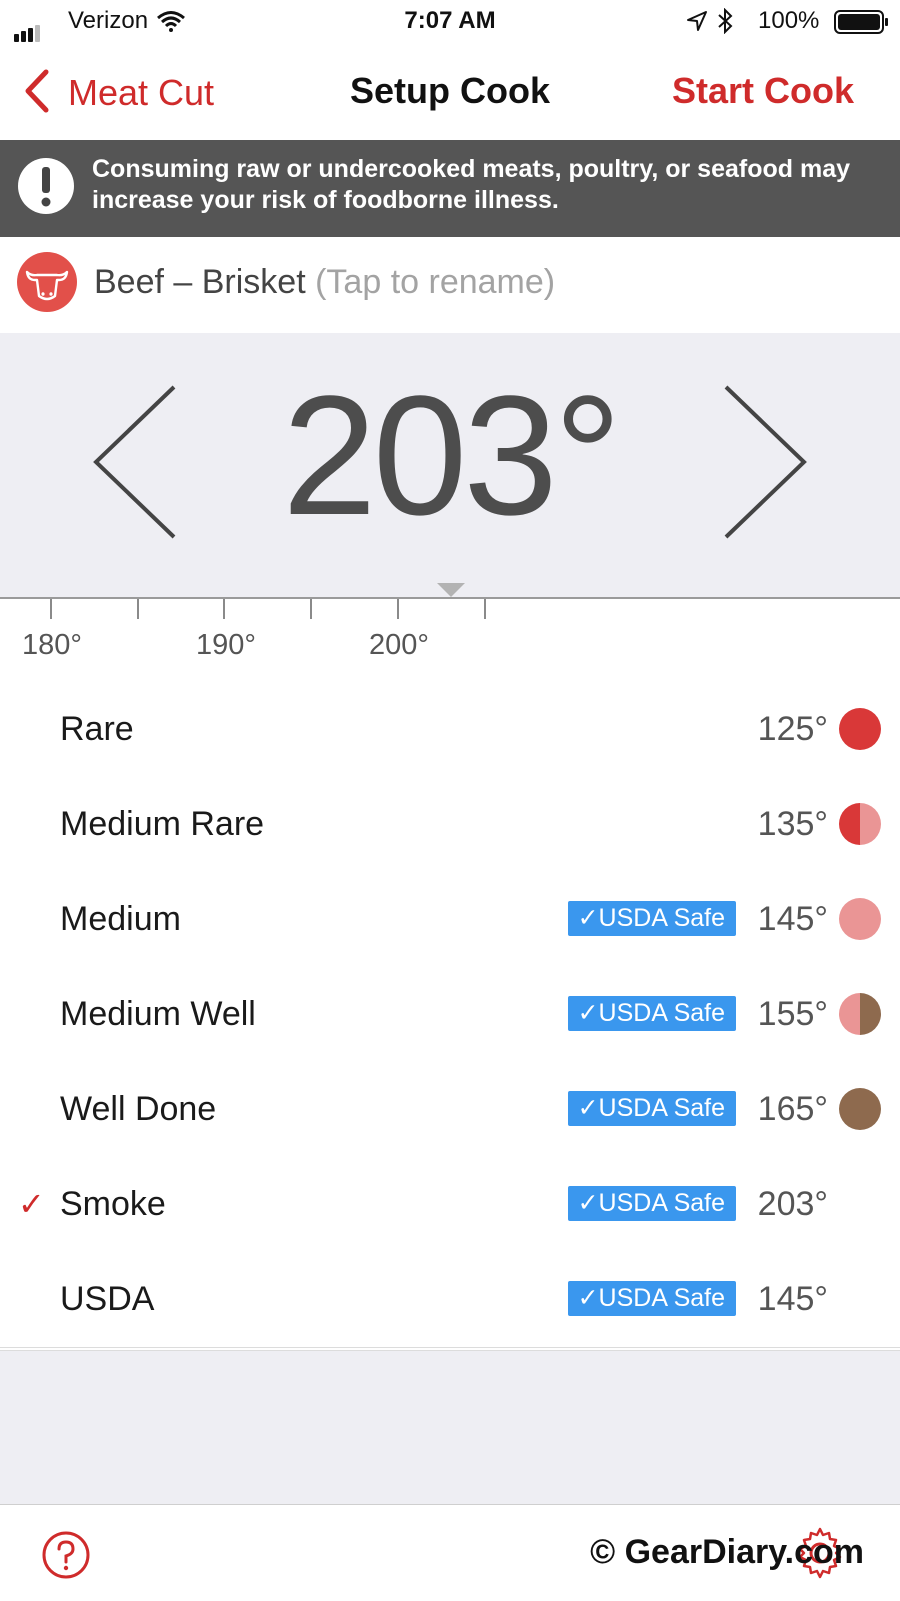 Image resolution: width=900 pixels, height=1601 pixels. What do you see at coordinates (450, 920) in the screenshot?
I see `doneness-row-medium: Medium ✓USDA Safe 145°` at bounding box center [450, 920].